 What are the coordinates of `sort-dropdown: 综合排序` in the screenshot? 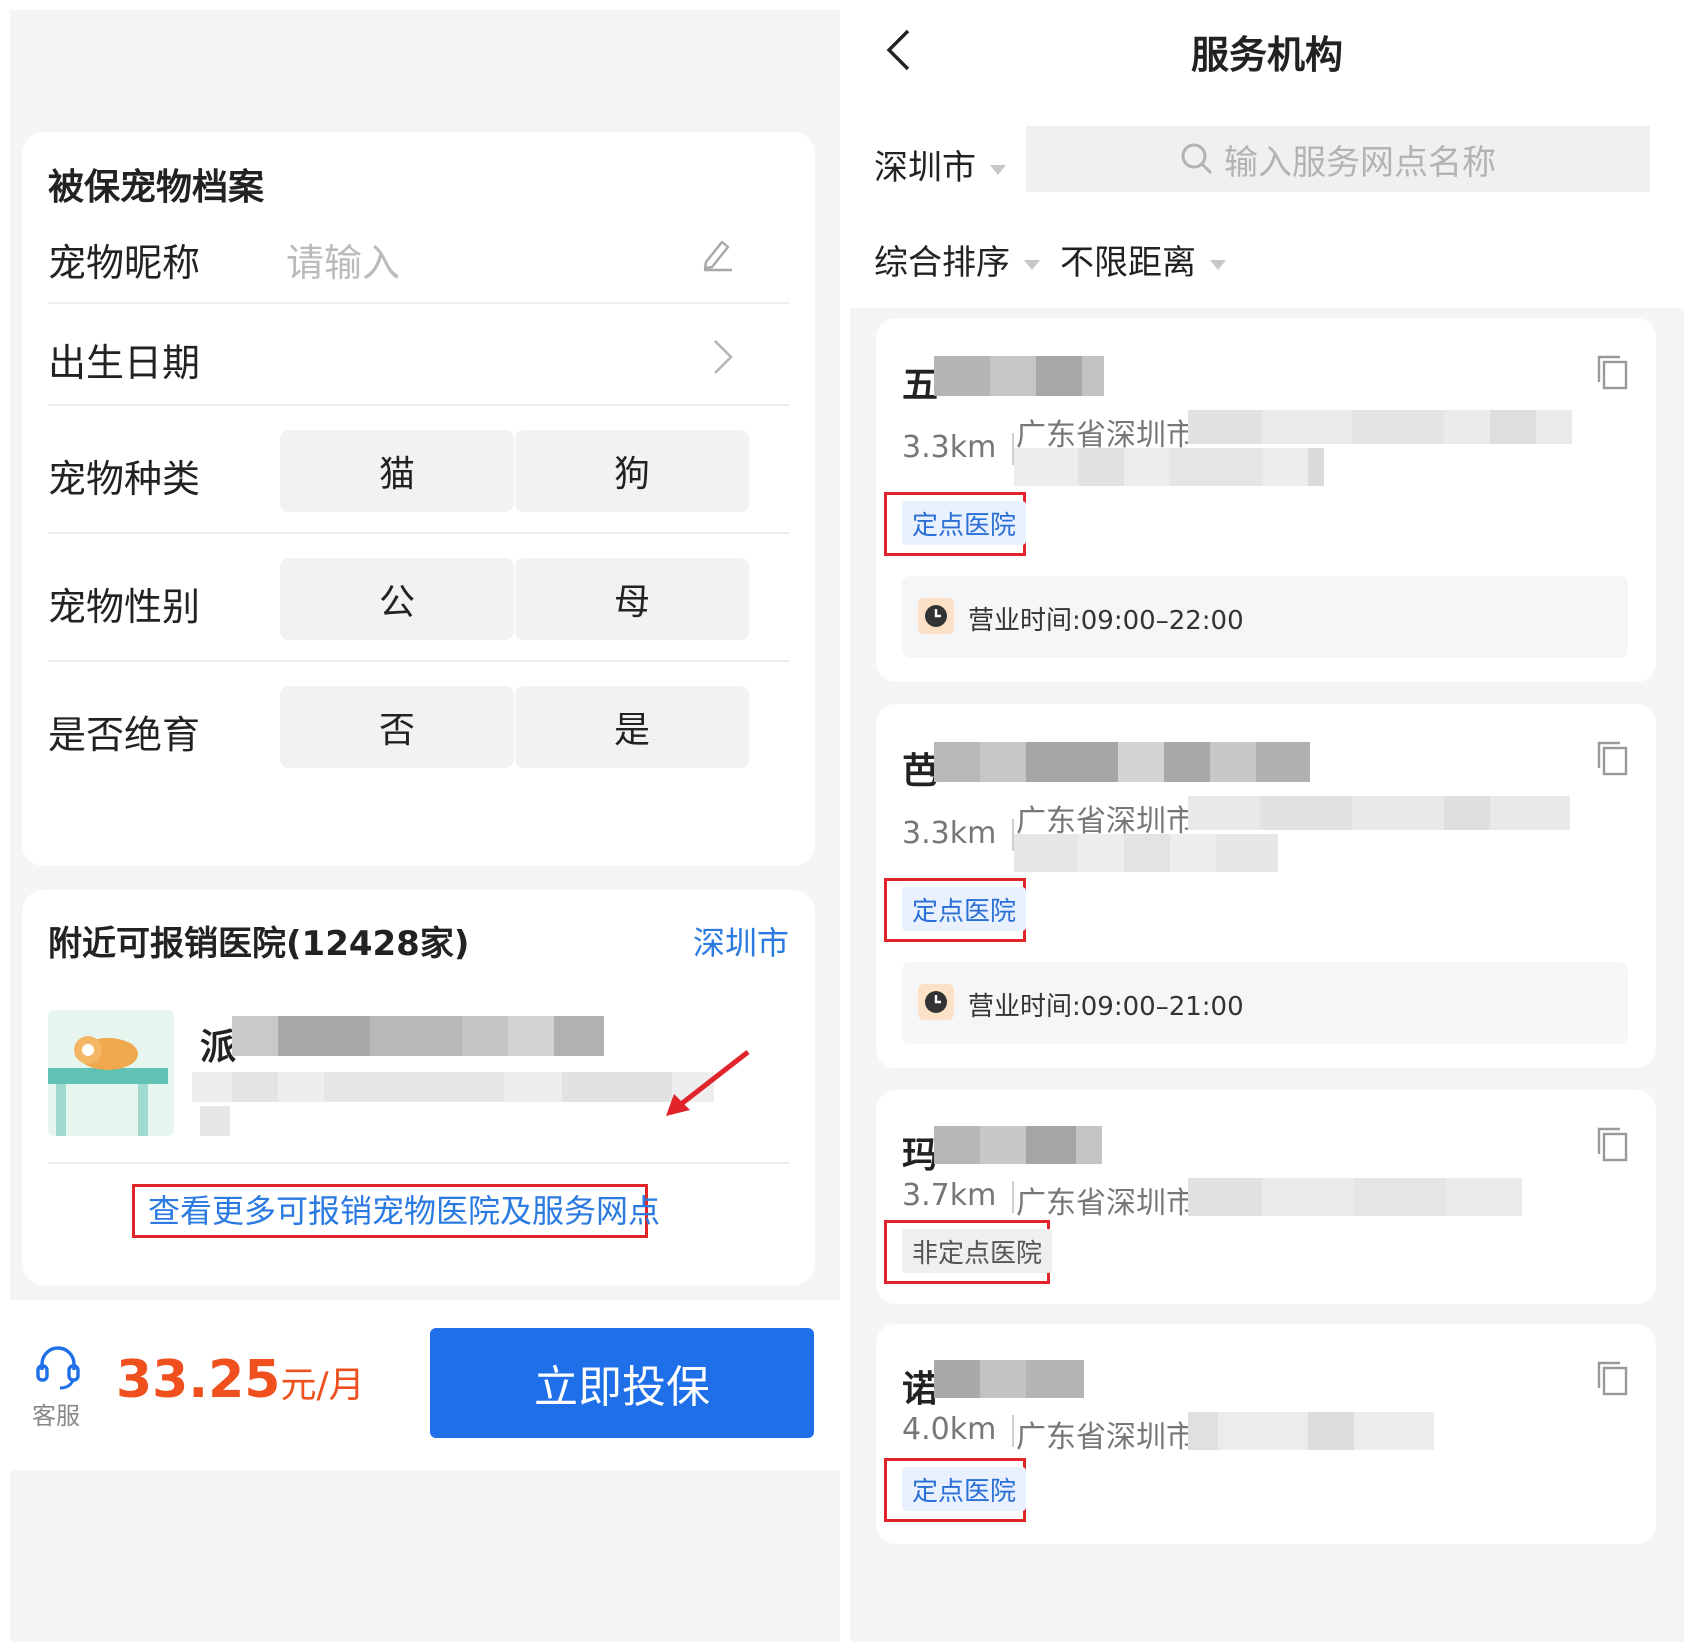 It's located at (957, 259).